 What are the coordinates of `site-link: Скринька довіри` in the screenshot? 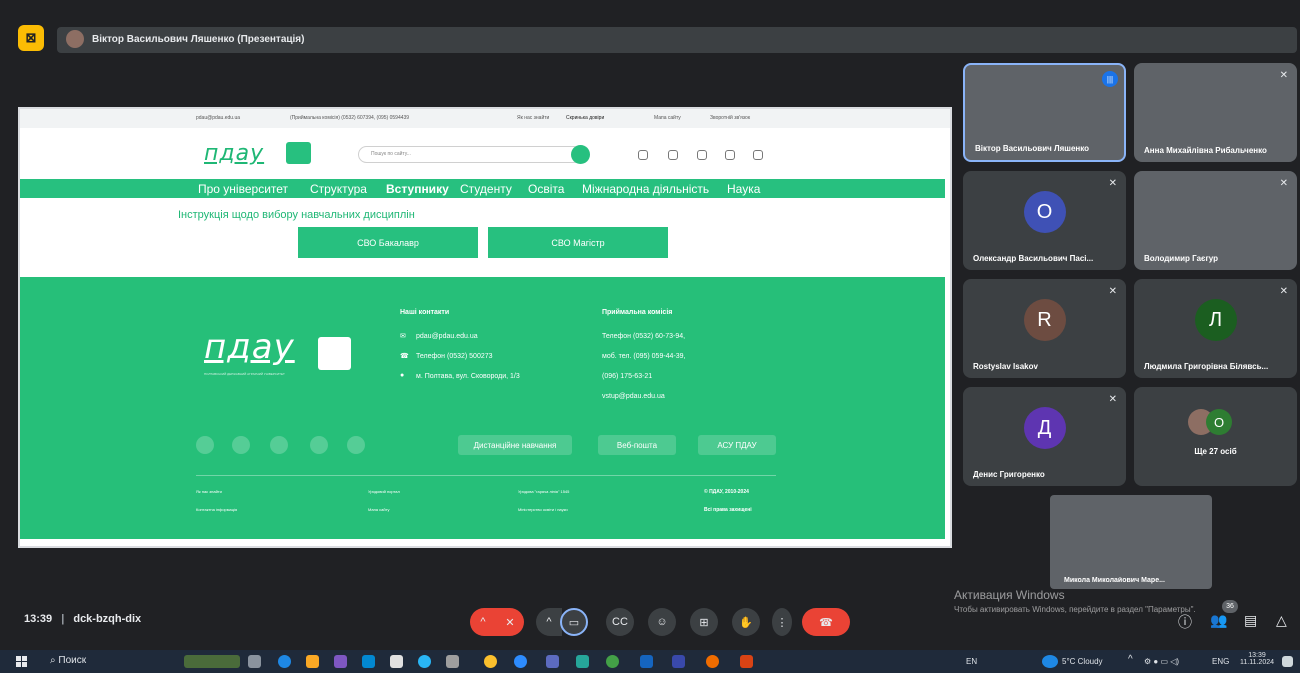 It's located at (585, 118).